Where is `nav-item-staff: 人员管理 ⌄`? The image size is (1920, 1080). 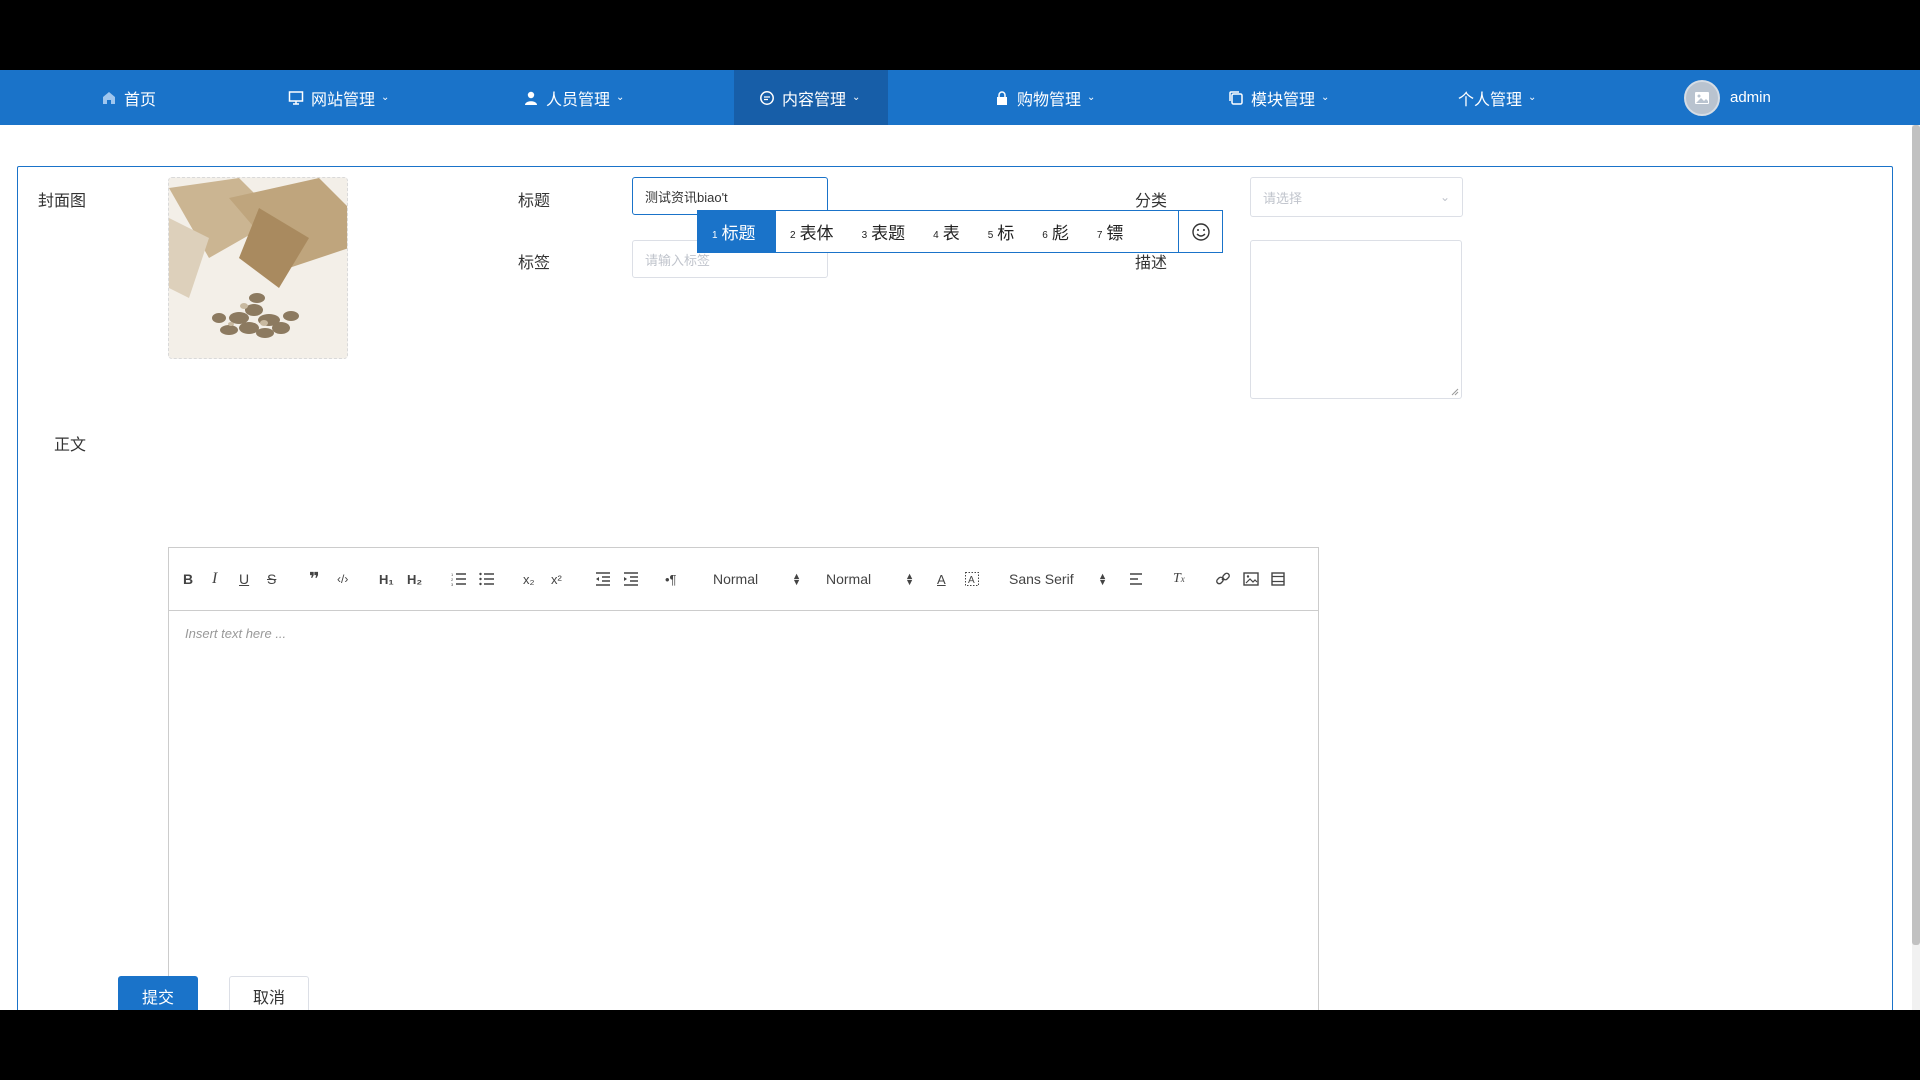
nav-item-staff: 人员管理 ⌄ is located at coordinates (573, 97).